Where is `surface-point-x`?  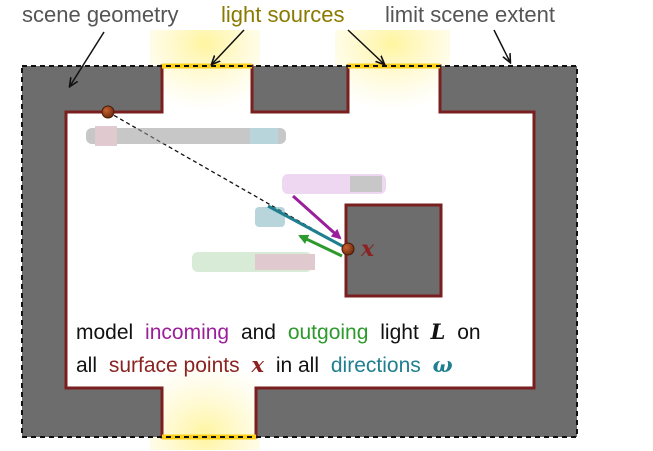 surface-point-x is located at coordinates (348, 249).